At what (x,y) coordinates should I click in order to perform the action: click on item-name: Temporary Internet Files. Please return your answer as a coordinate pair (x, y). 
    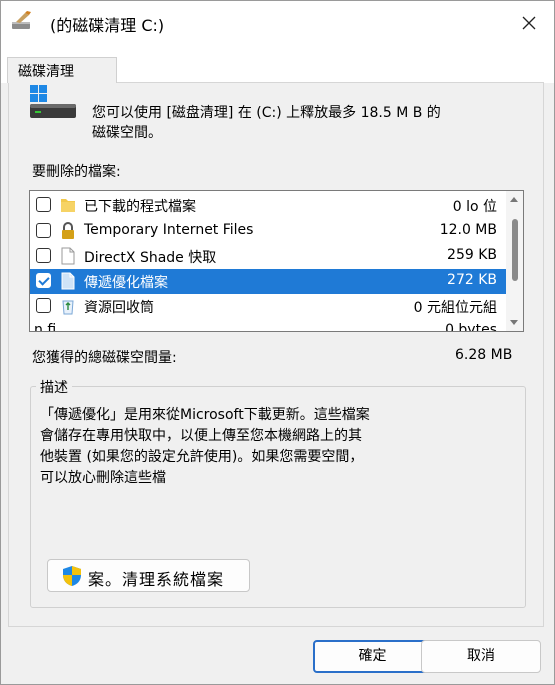
    Looking at the image, I should click on (169, 230).